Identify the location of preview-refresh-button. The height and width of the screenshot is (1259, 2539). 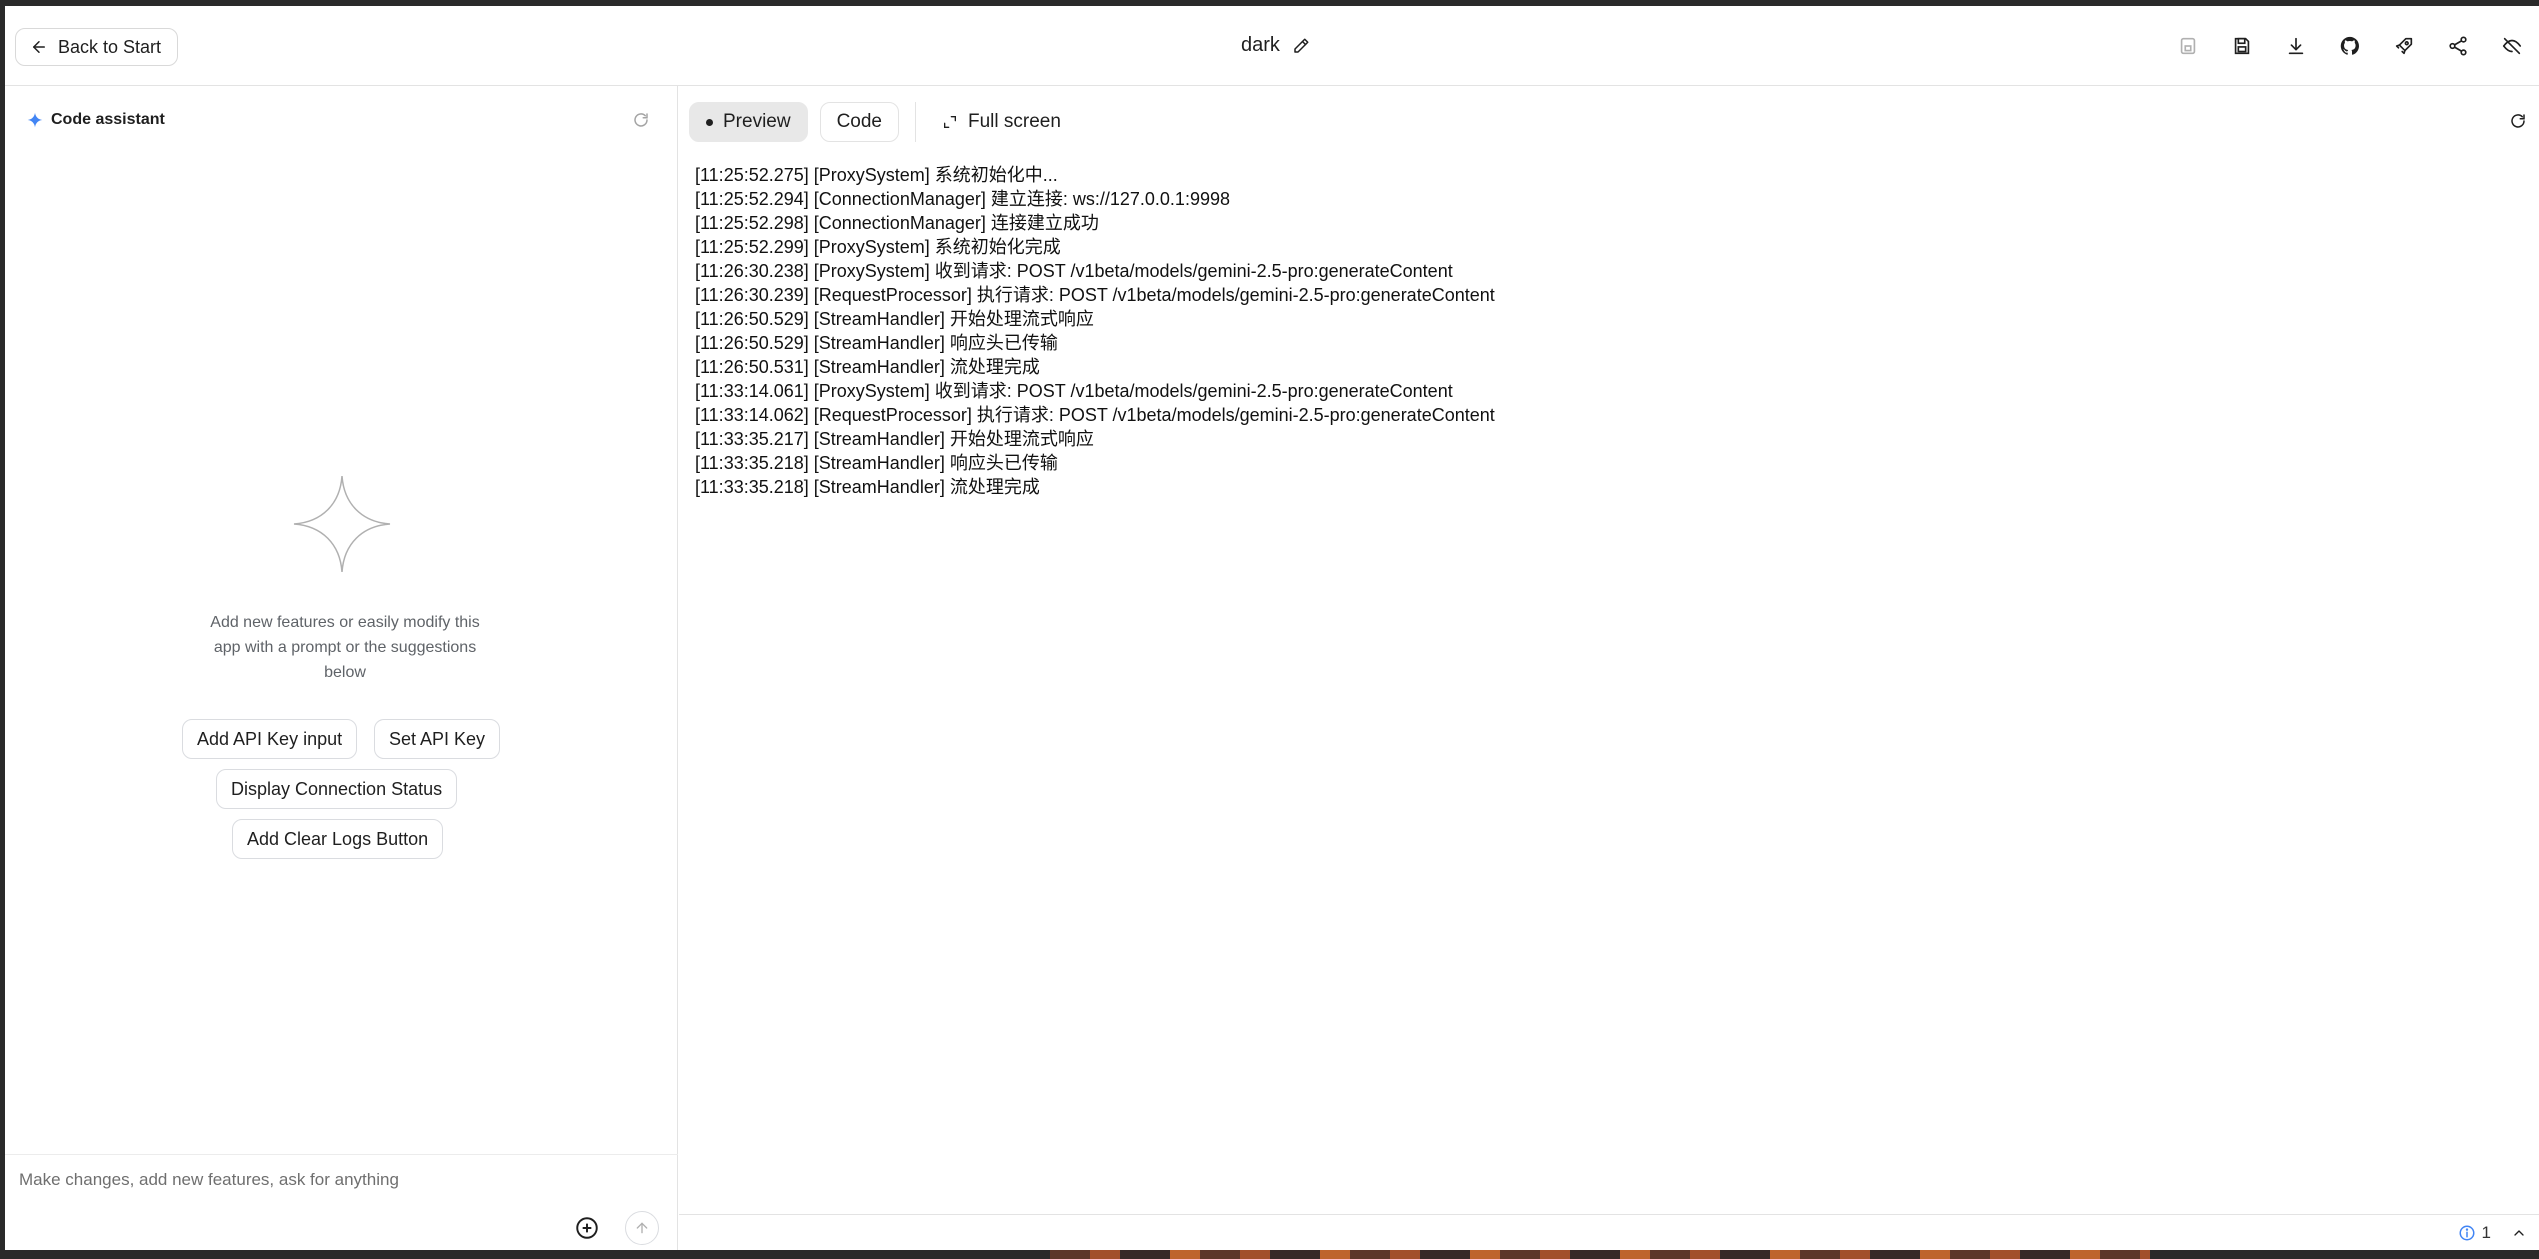
(2519, 122).